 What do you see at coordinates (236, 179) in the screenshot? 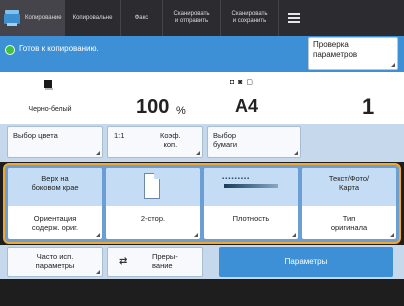
I see `density-scale-icon: ▪▪▪▪▪▪▪▪▪` at bounding box center [236, 179].